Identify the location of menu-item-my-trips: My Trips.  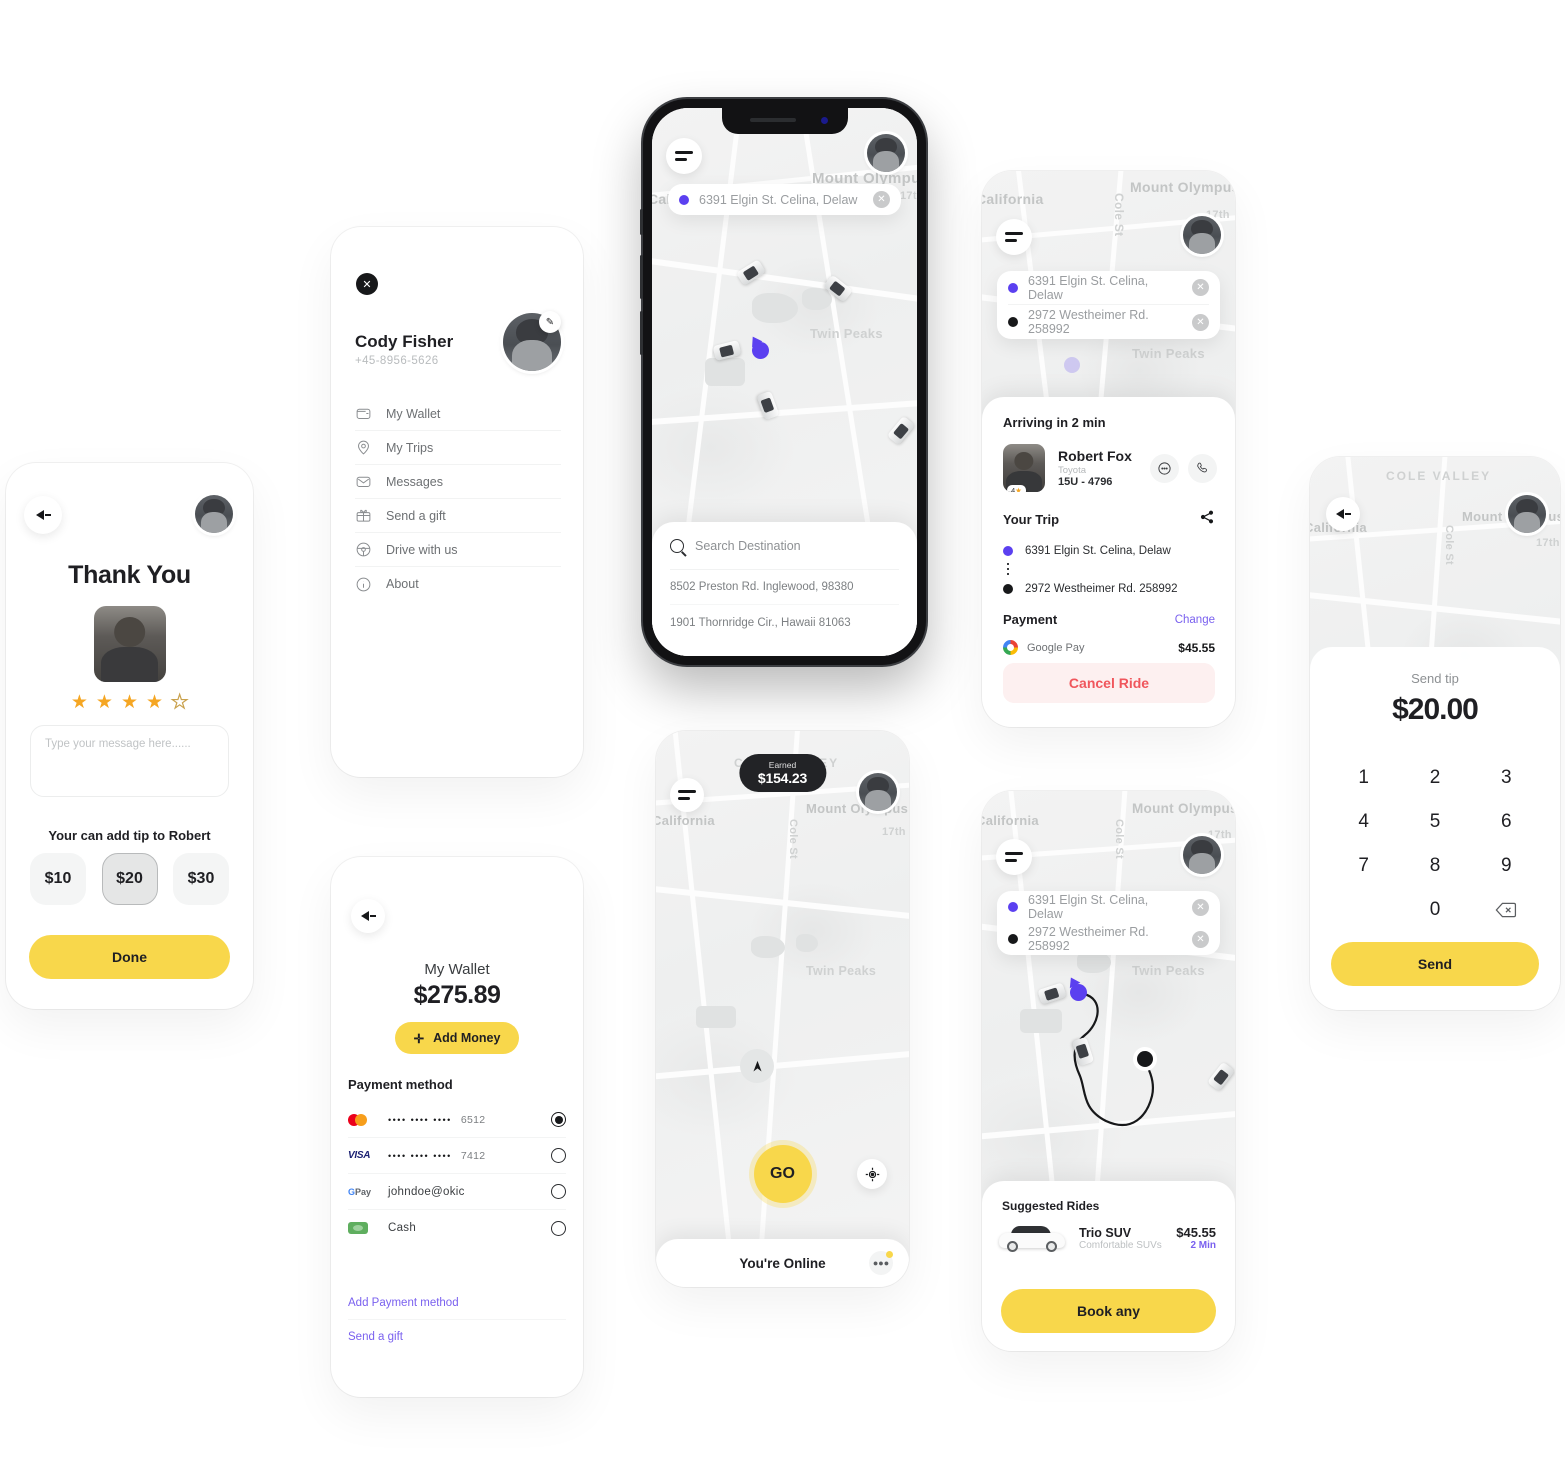
(458, 448).